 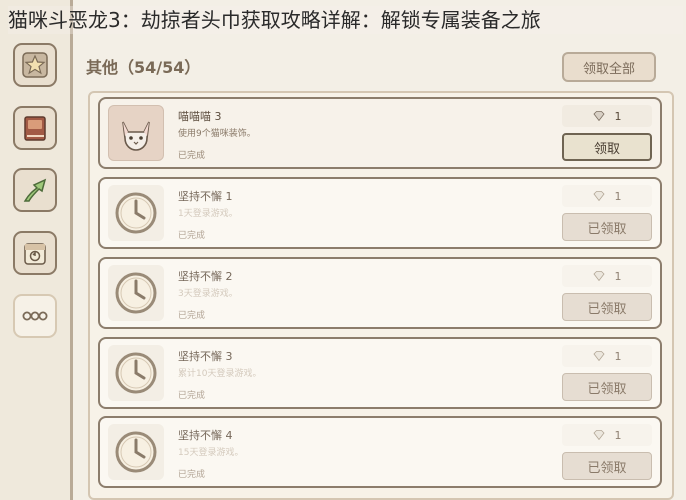 I want to click on more-icon, so click(x=35, y=316).